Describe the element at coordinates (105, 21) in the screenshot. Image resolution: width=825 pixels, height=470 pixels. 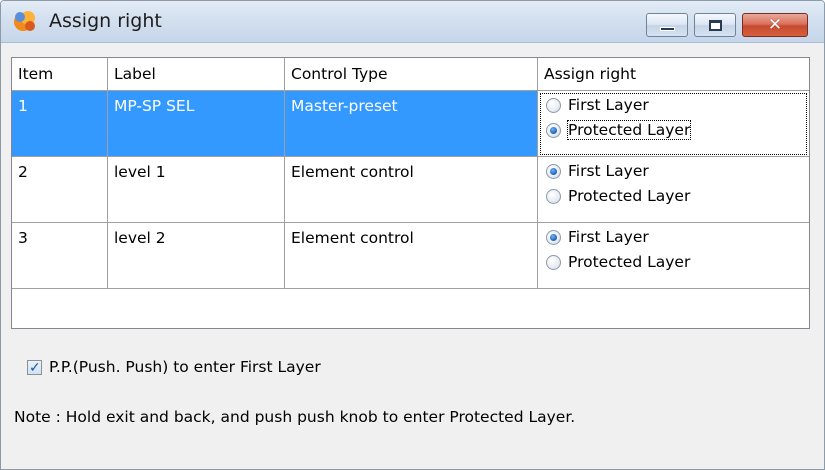
I see `window-title: Assign right` at that location.